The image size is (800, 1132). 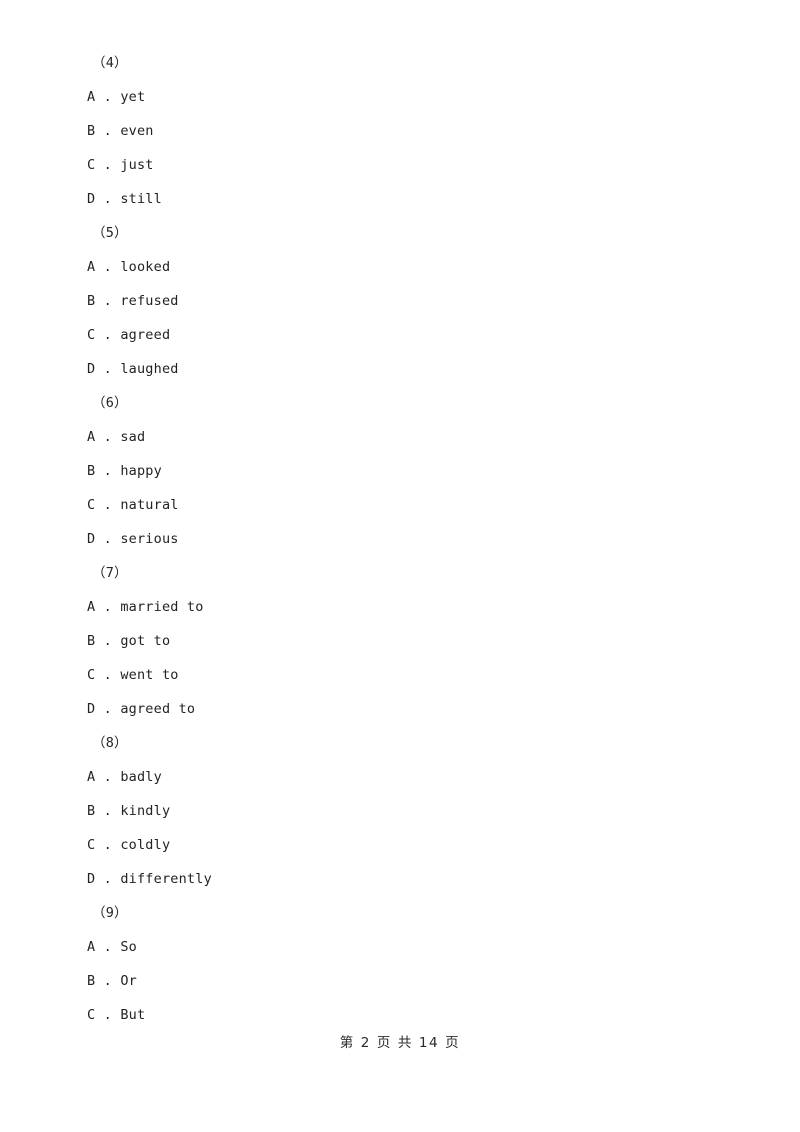 What do you see at coordinates (407, 97) in the screenshot?
I see `answer-option: A . yet` at bounding box center [407, 97].